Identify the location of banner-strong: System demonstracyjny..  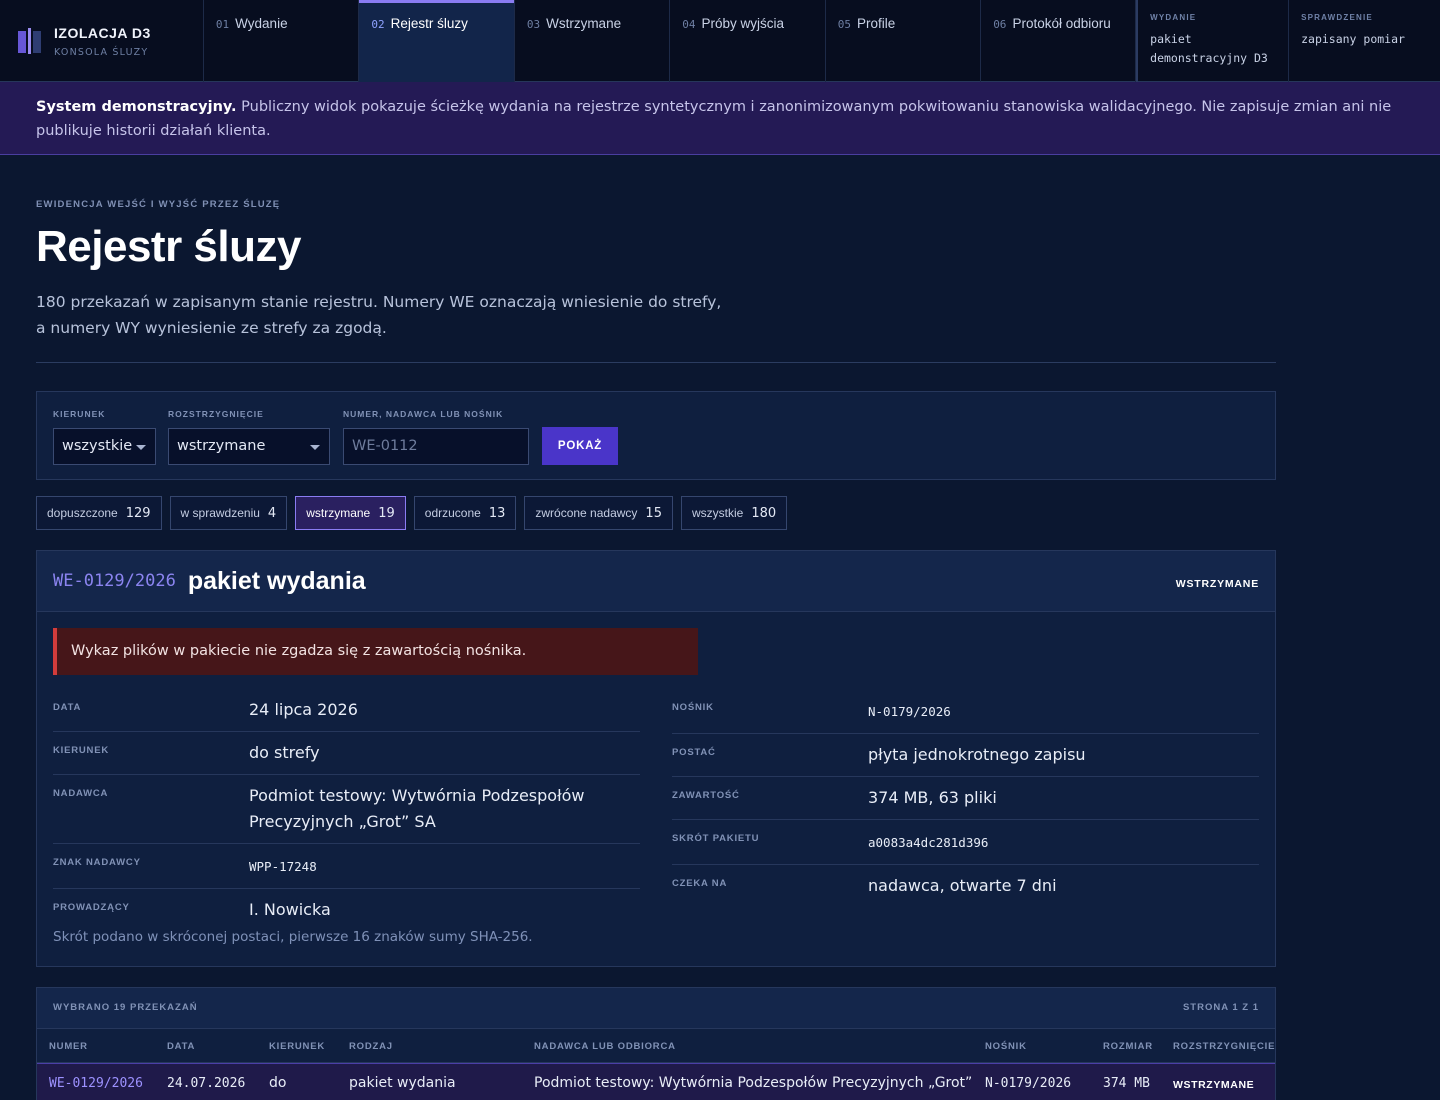
(136, 107).